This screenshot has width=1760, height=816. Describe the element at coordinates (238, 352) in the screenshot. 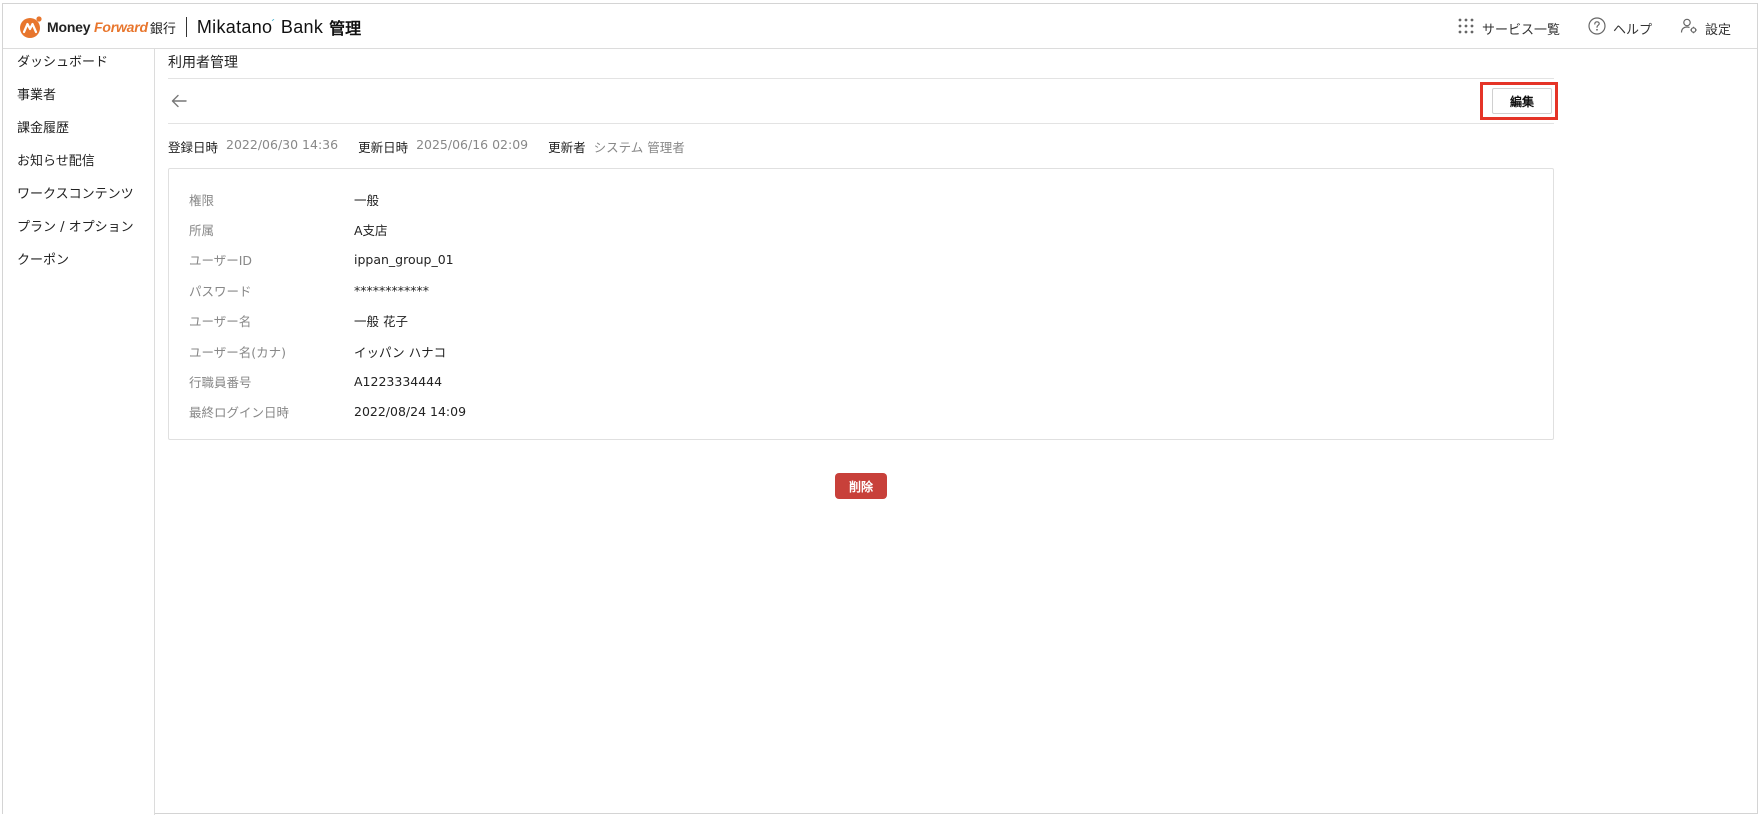

I see `detail-label: ユーザー名(カナ)` at that location.